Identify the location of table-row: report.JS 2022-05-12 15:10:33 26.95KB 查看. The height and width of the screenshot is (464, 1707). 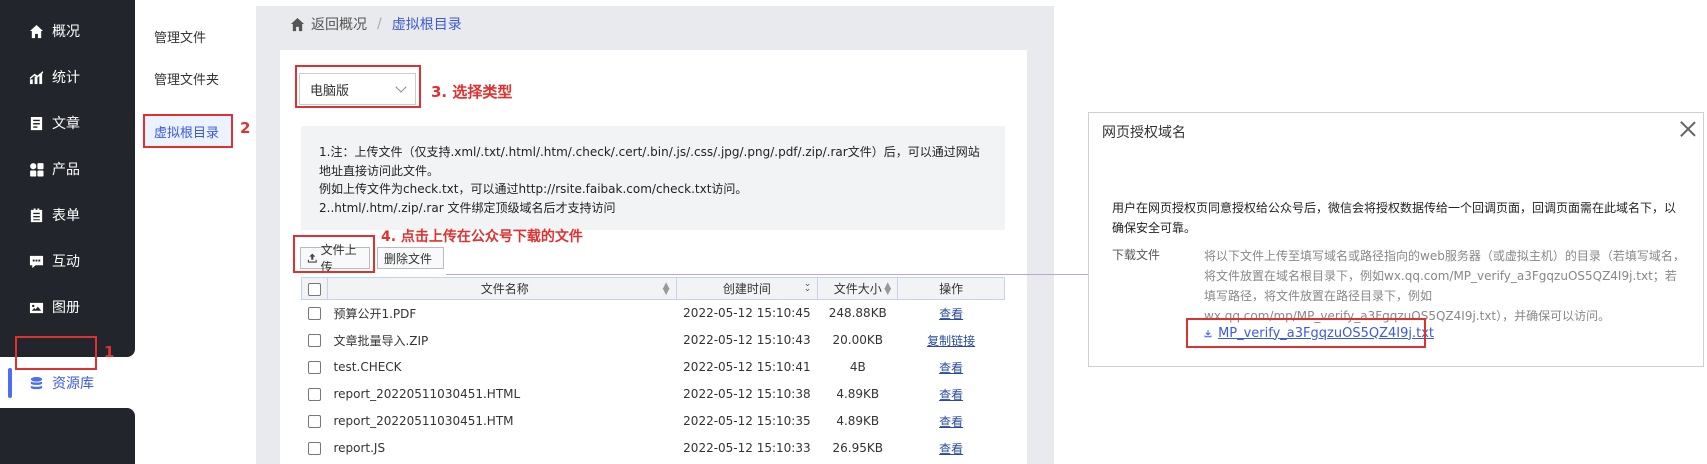
(653, 448).